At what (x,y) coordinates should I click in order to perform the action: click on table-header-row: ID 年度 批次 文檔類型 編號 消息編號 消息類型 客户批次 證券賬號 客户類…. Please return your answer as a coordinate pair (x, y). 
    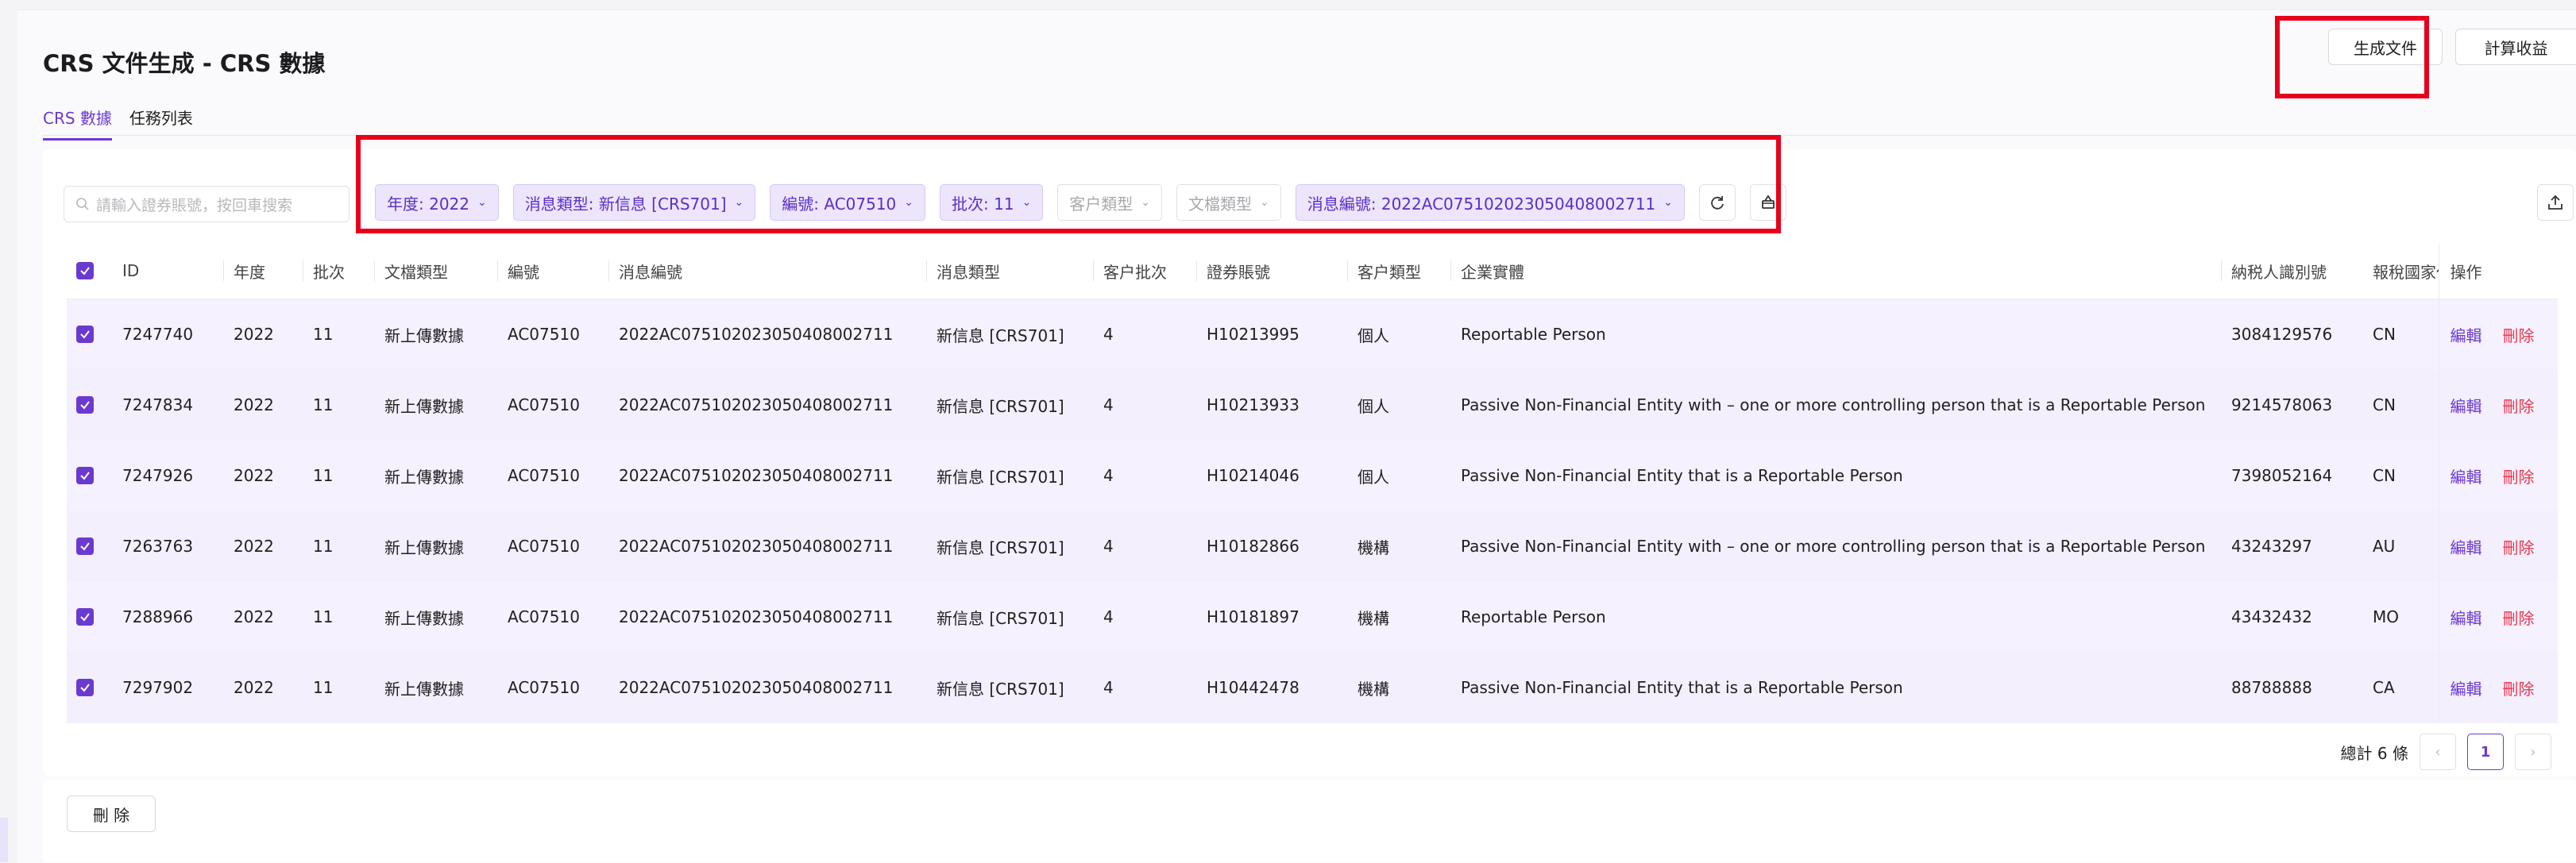
    Looking at the image, I should click on (1312, 271).